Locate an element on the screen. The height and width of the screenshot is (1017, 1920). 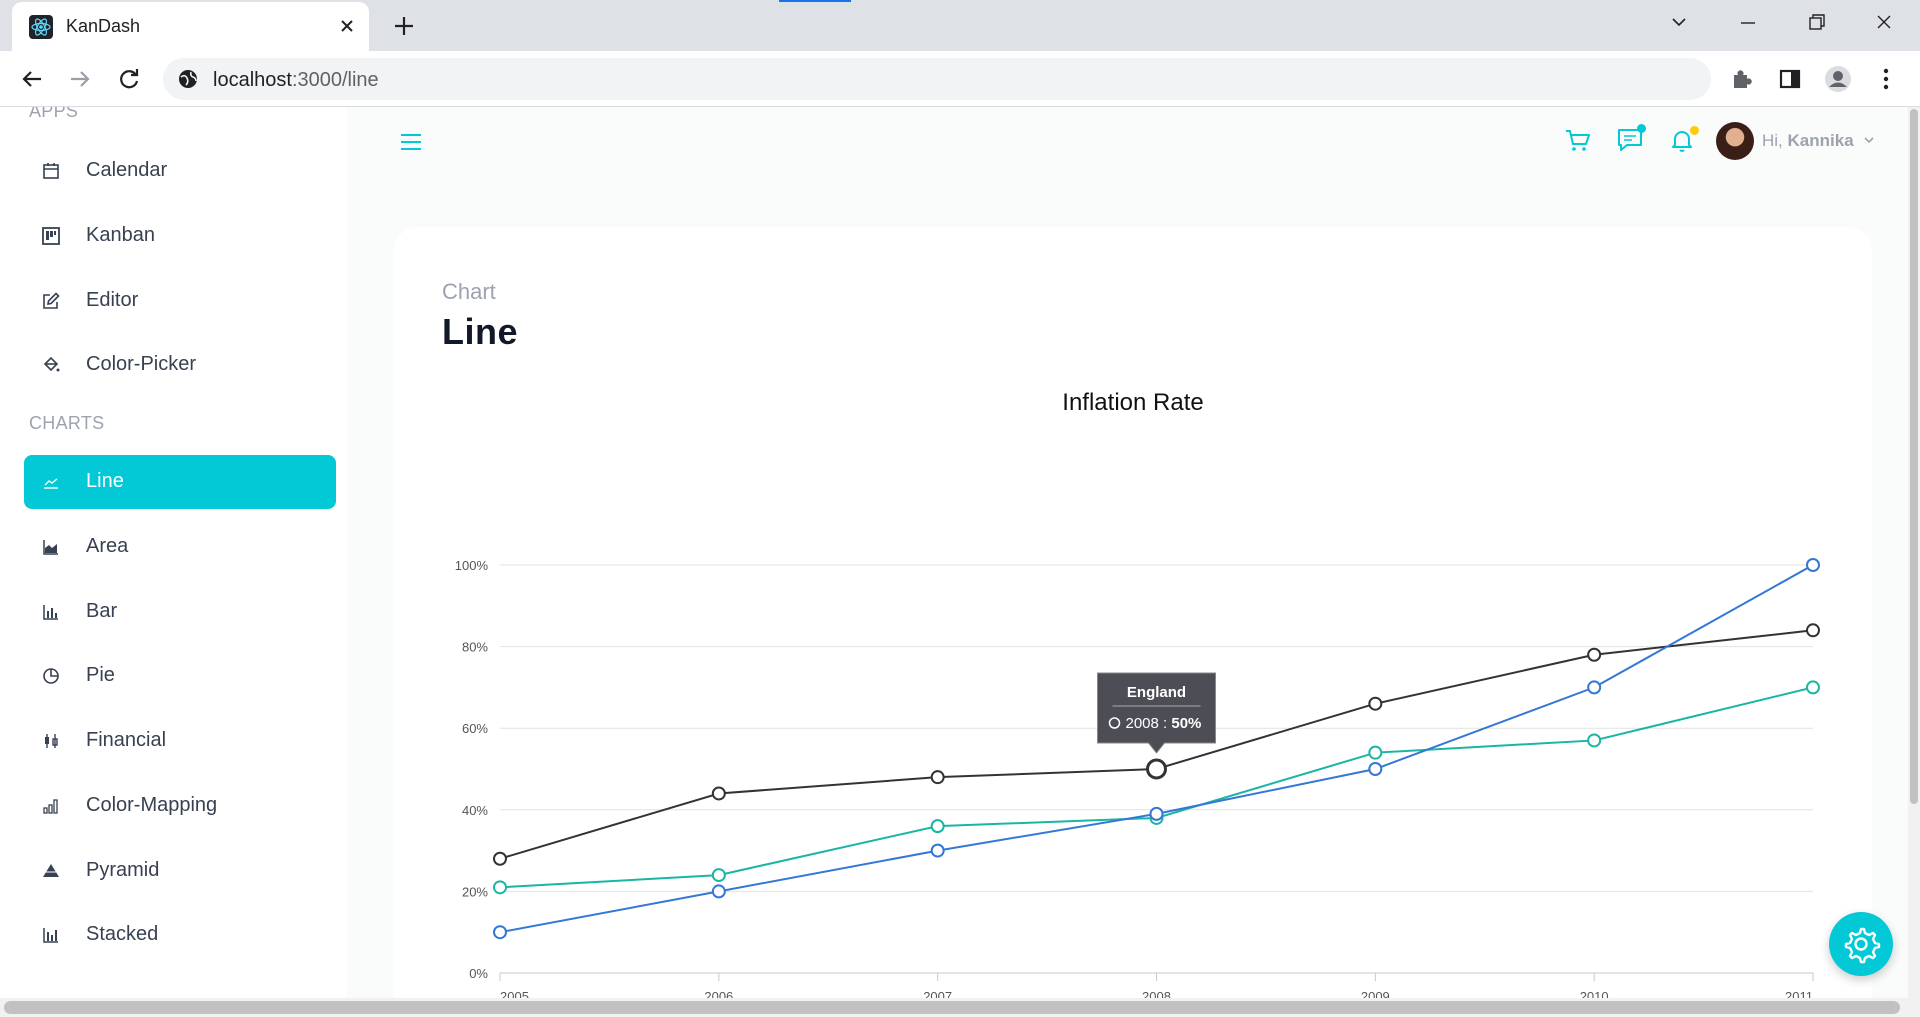
x-tick-label: 2008 is located at coordinates (1156, 993).